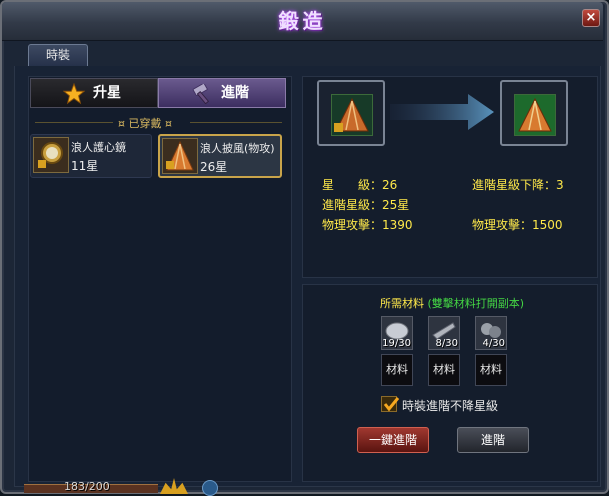  Describe the element at coordinates (397, 333) in the screenshot. I see `material-stone: 19/30` at that location.